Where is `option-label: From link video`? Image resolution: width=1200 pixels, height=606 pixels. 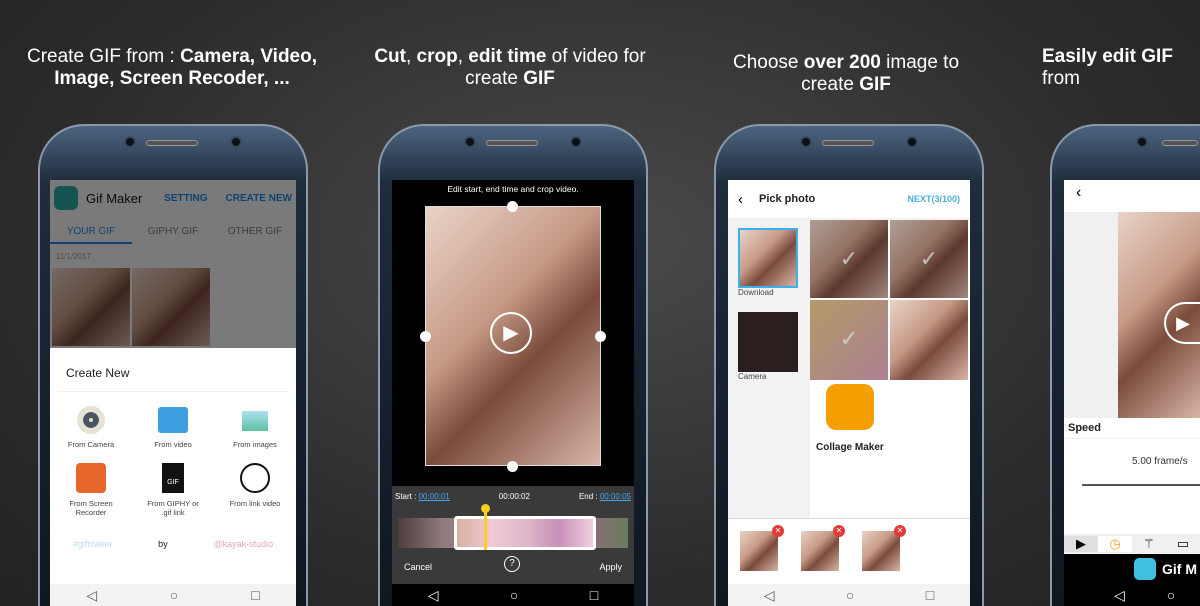
option-label: From link video is located at coordinates (255, 503).